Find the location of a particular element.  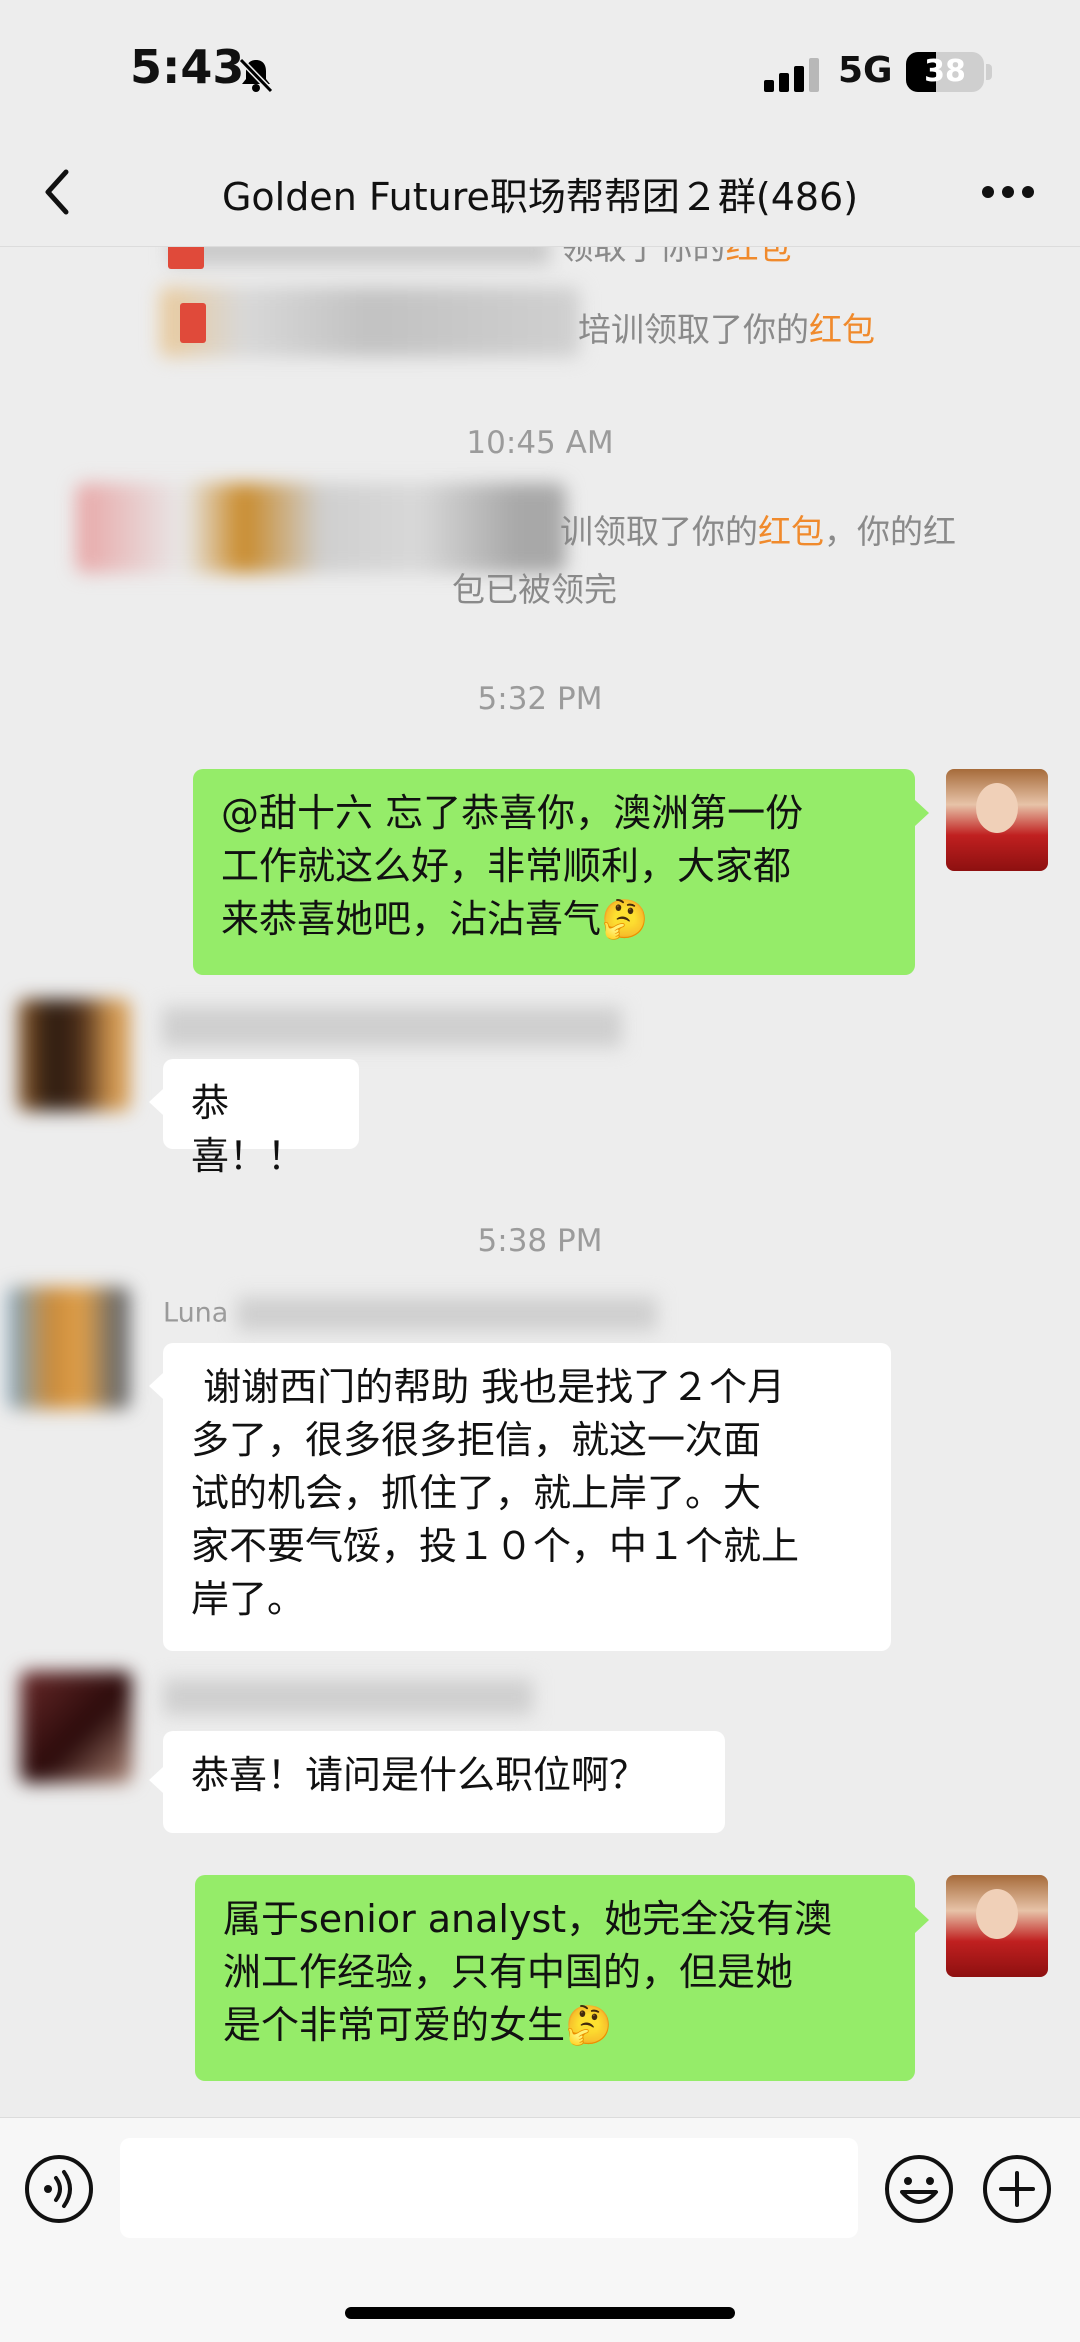

voice-icon is located at coordinates (59, 2189).